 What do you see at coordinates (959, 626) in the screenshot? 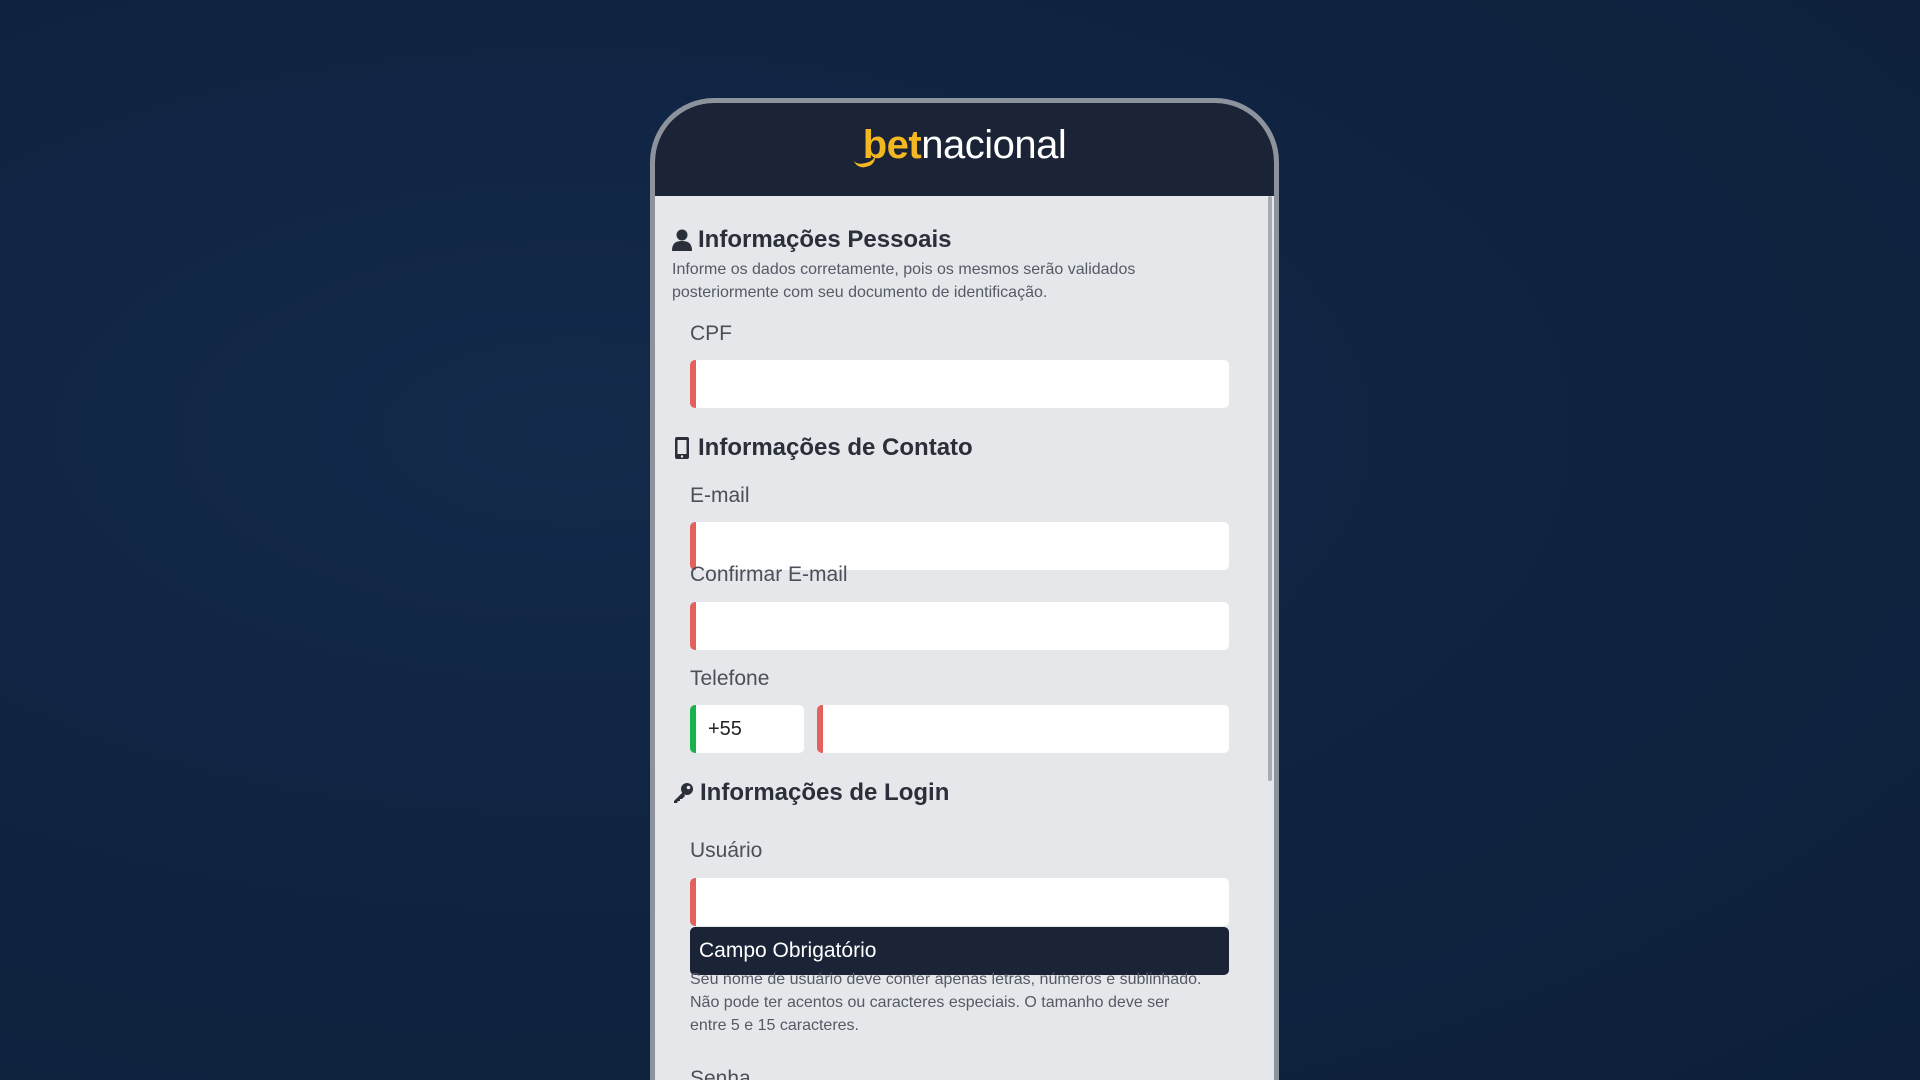
I see `confirm-email-input` at bounding box center [959, 626].